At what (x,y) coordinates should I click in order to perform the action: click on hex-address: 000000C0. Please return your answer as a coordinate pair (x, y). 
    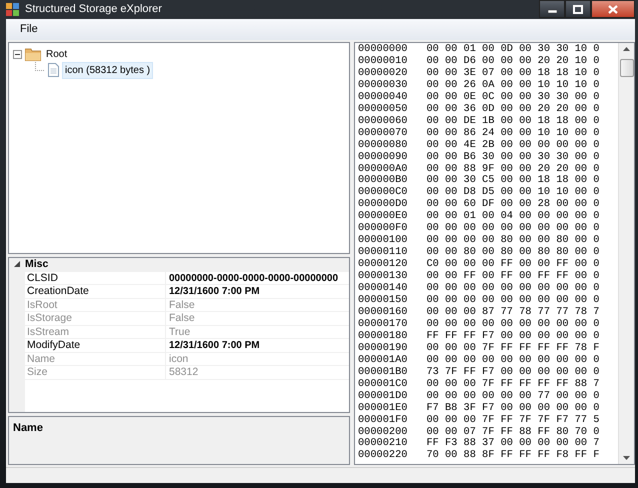
    Looking at the image, I should click on (383, 193).